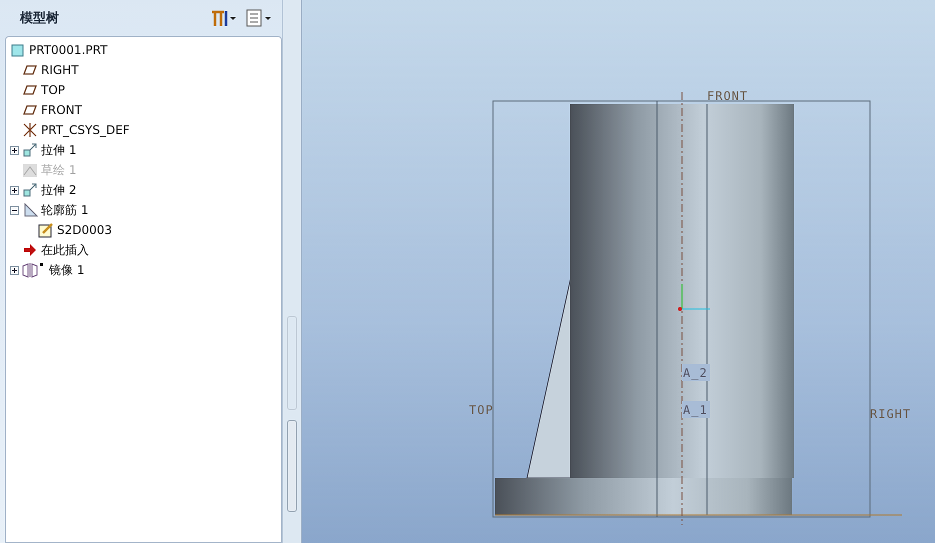 The height and width of the screenshot is (543, 935). What do you see at coordinates (727, 96) in the screenshot?
I see `datum-plane-label: FRONT` at bounding box center [727, 96].